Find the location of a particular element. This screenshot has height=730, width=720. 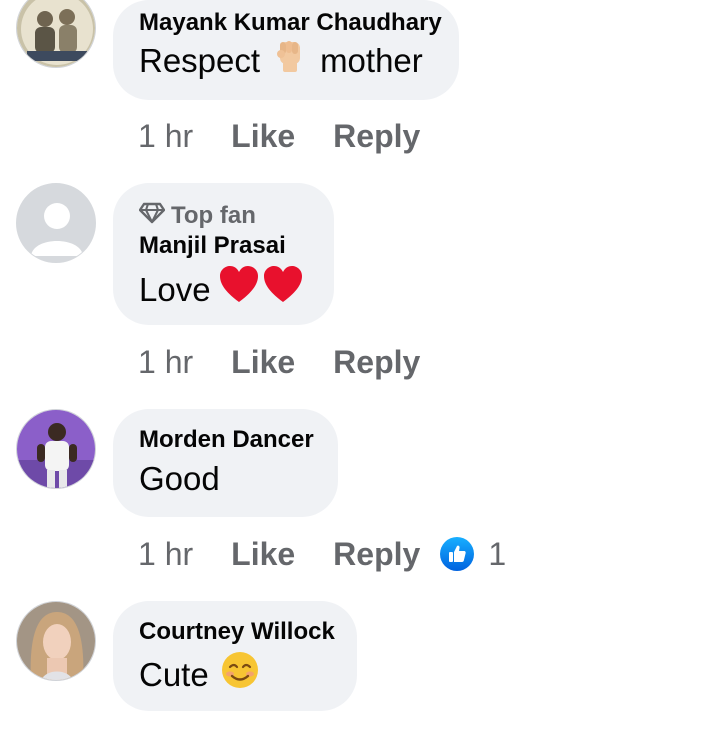

smiling-face-icon is located at coordinates (240, 674).